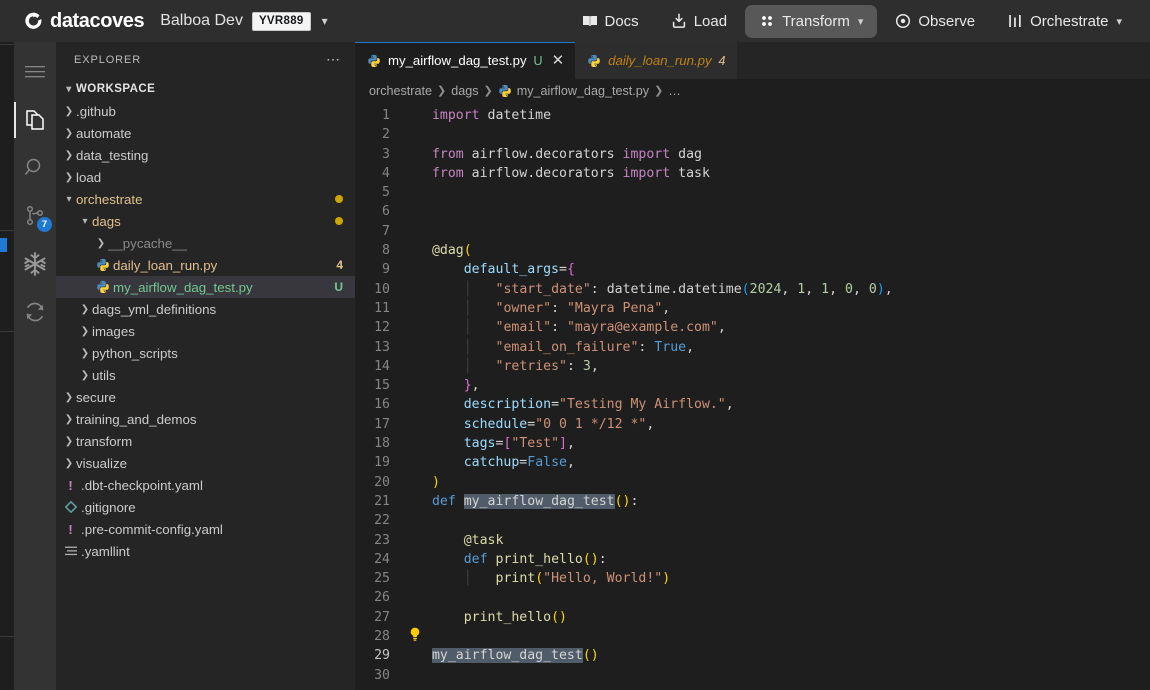 This screenshot has height=690, width=1150. What do you see at coordinates (205, 177) in the screenshot?
I see `tree-item-load: ❯ load` at bounding box center [205, 177].